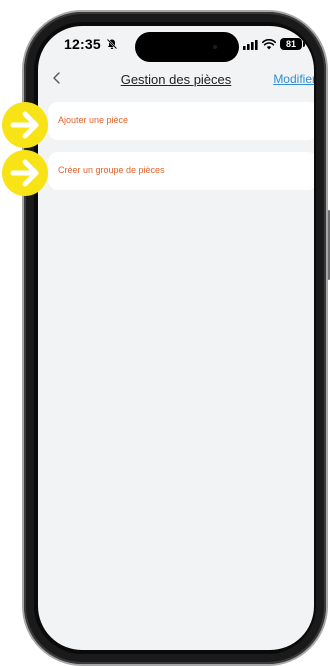 This screenshot has width=330, height=666. Describe the element at coordinates (181, 171) in the screenshot. I see `create-room-group-item: Créer un groupe de pièces` at that location.